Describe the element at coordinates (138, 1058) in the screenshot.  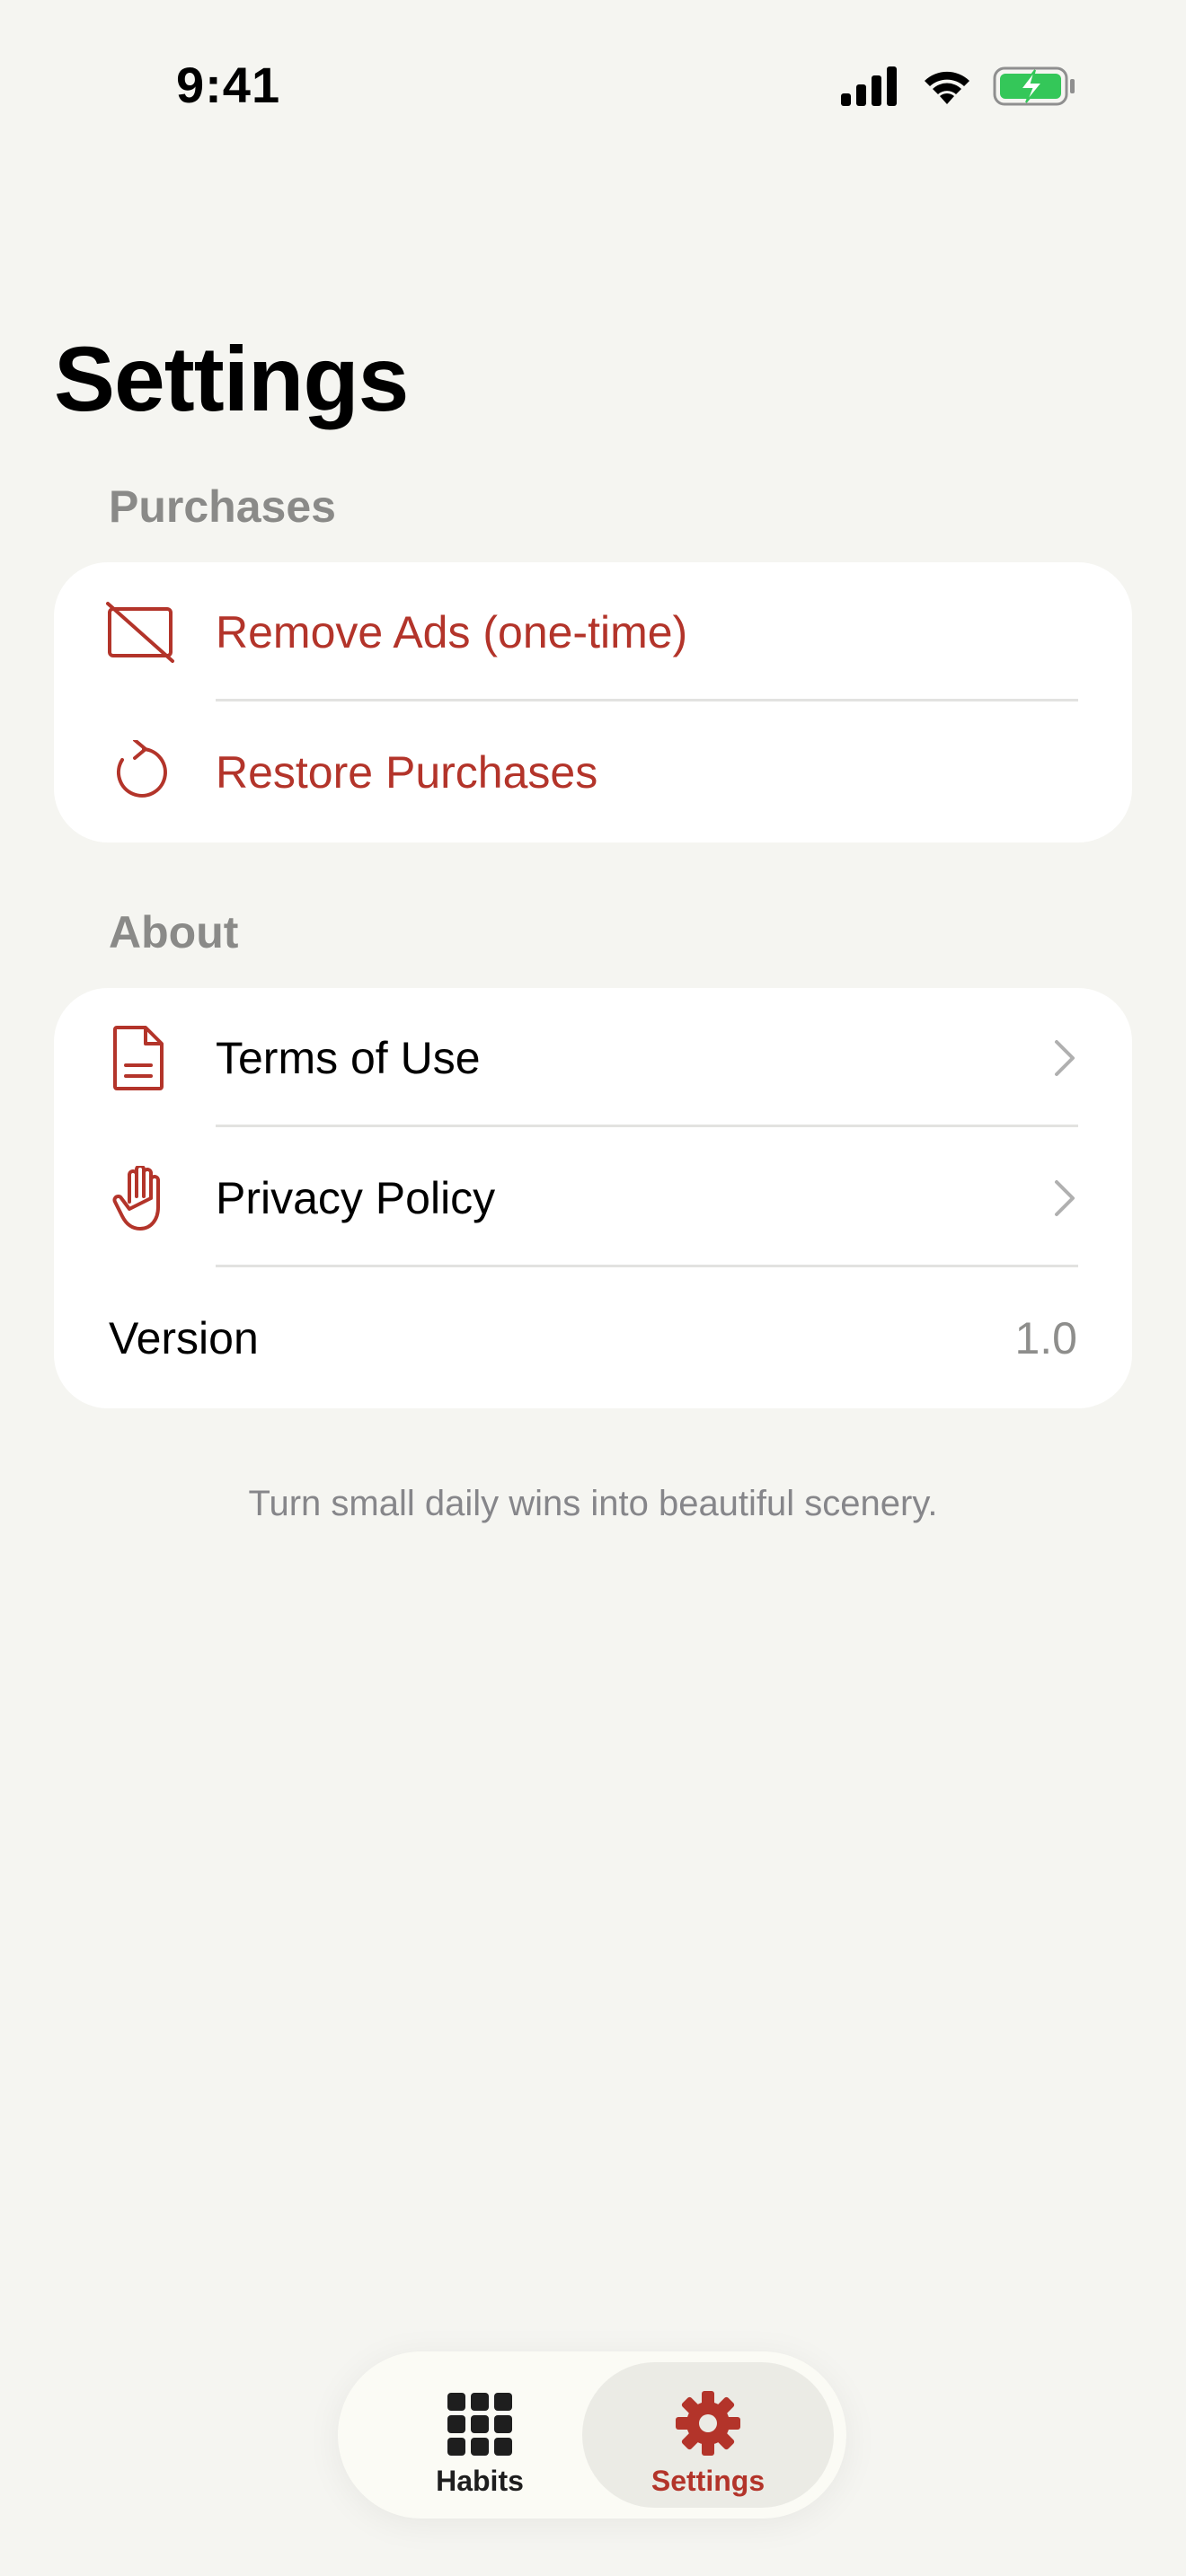
I see `document-icon` at that location.